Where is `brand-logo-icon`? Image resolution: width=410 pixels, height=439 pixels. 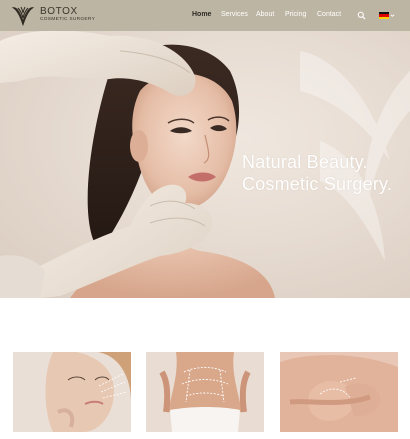 brand-logo-icon is located at coordinates (23, 16).